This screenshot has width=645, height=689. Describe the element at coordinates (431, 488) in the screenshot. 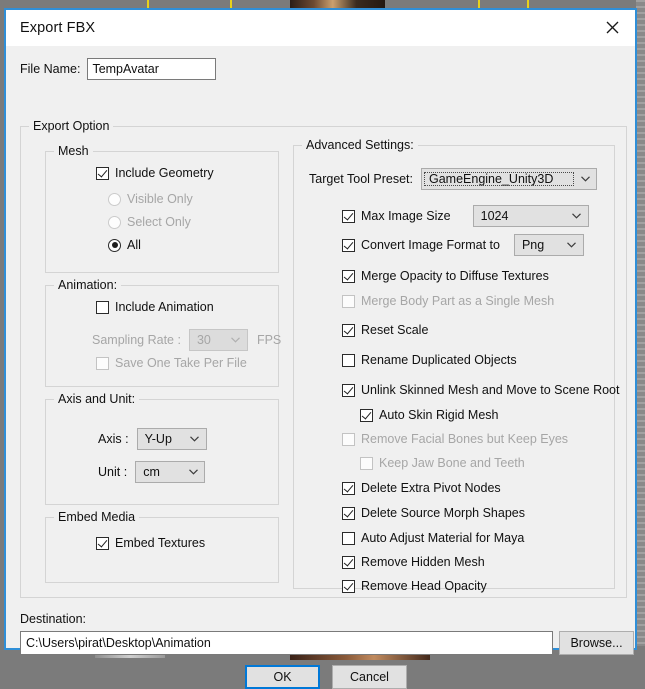

I see `option-label-8: Delete Extra Pivot Nodes` at that location.